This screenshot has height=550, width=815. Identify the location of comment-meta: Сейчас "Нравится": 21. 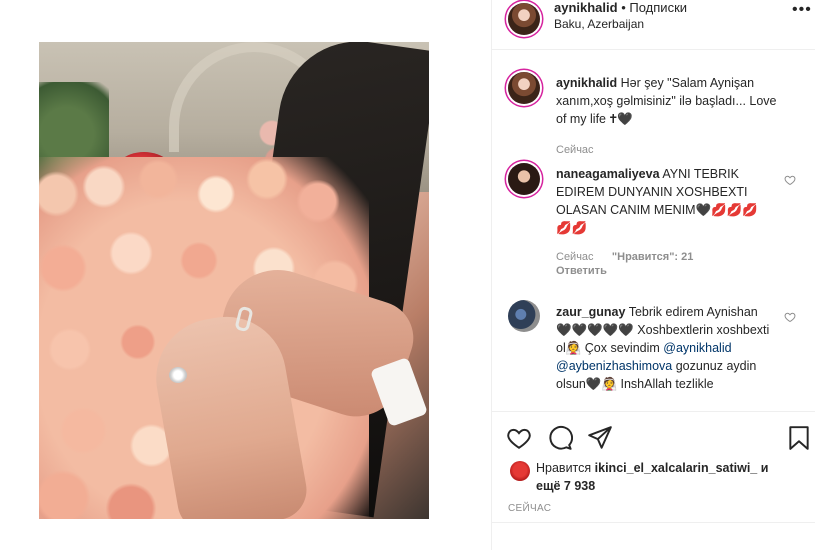
(624, 257).